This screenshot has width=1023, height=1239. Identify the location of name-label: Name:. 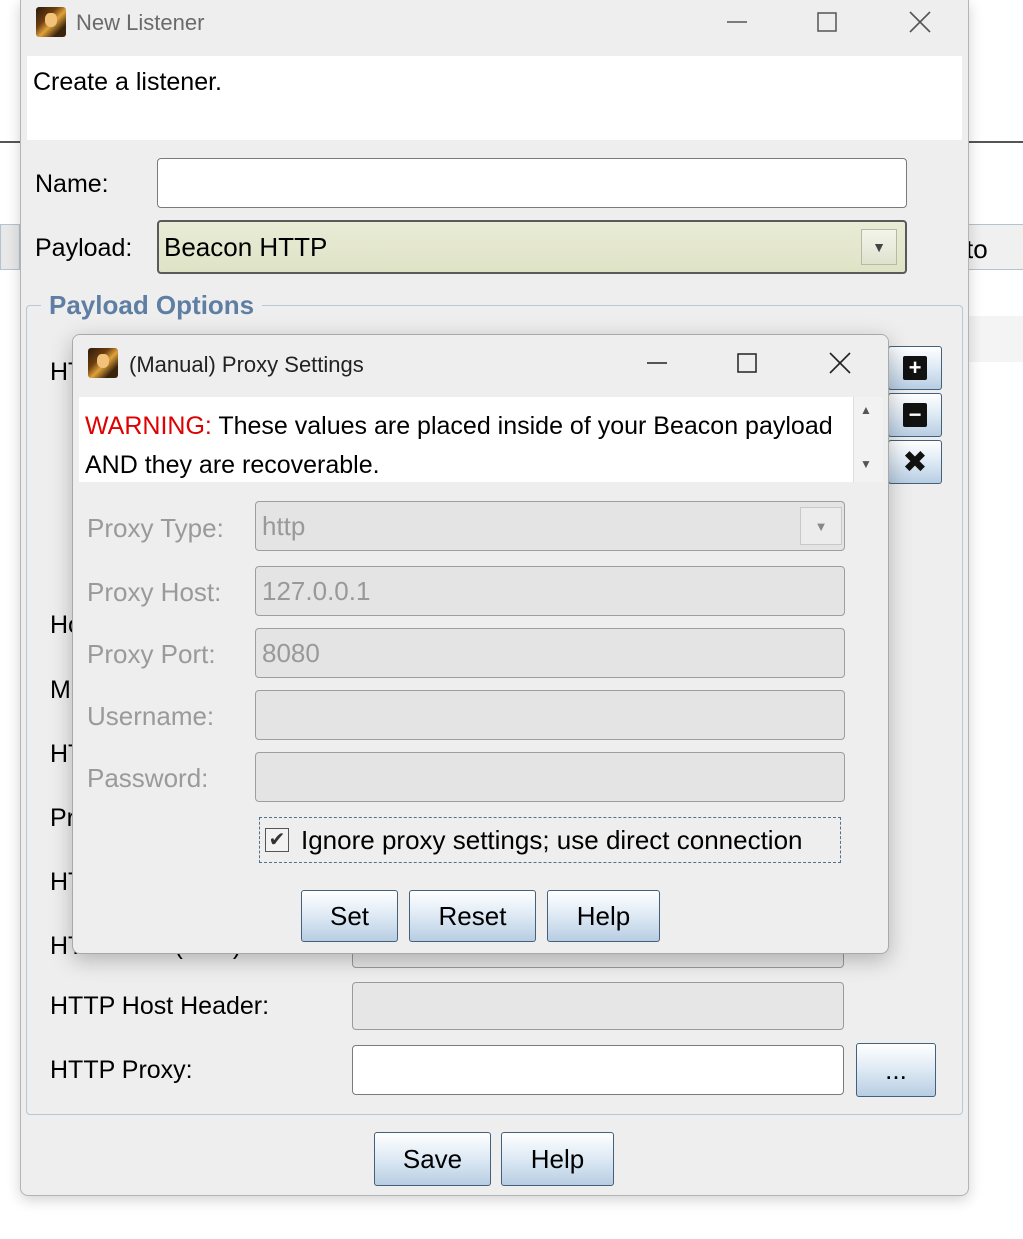
(72, 184).